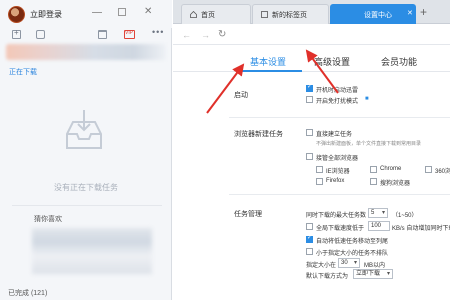  I want to click on max-tasks-label: 同时下载的最大任务数, so click(336, 216).